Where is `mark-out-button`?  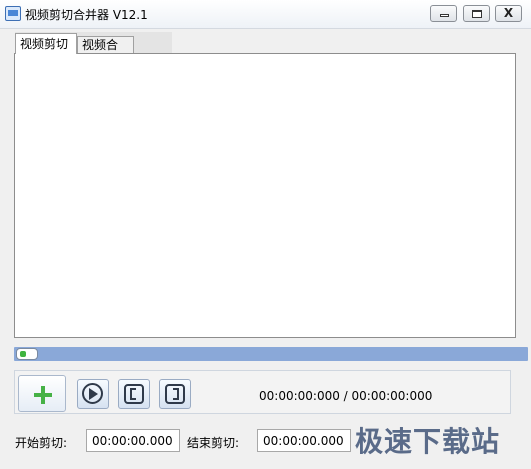 mark-out-button is located at coordinates (175, 394).